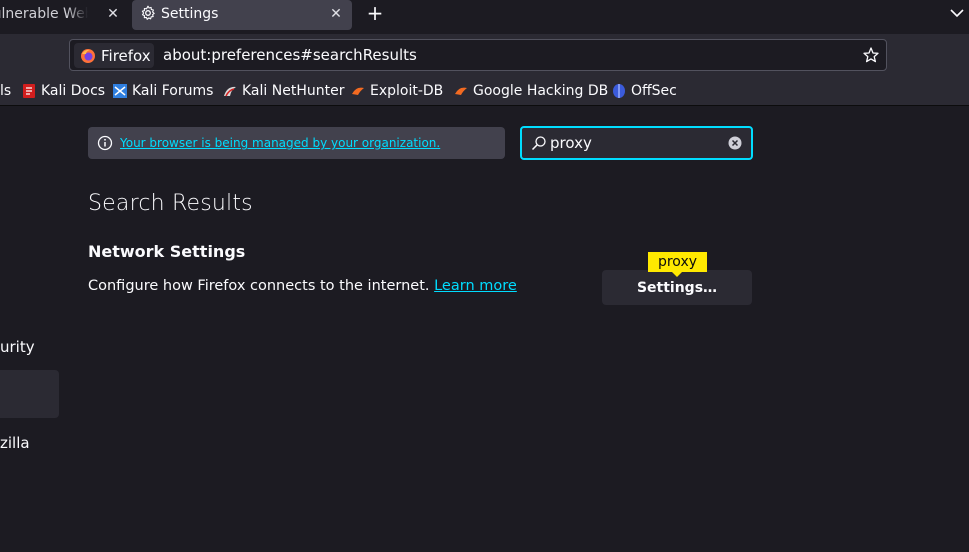  What do you see at coordinates (407, 91) in the screenshot?
I see `bookmark-label: Exploit-DB` at bounding box center [407, 91].